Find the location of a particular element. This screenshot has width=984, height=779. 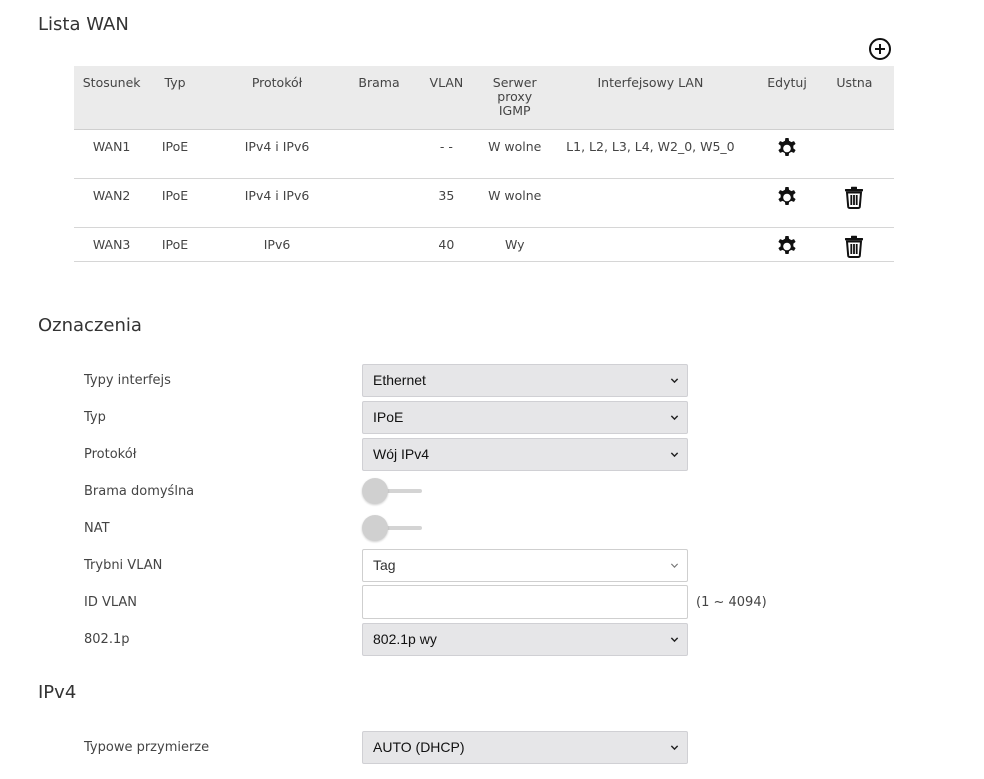

cell-vlan: 35 is located at coordinates (446, 195).